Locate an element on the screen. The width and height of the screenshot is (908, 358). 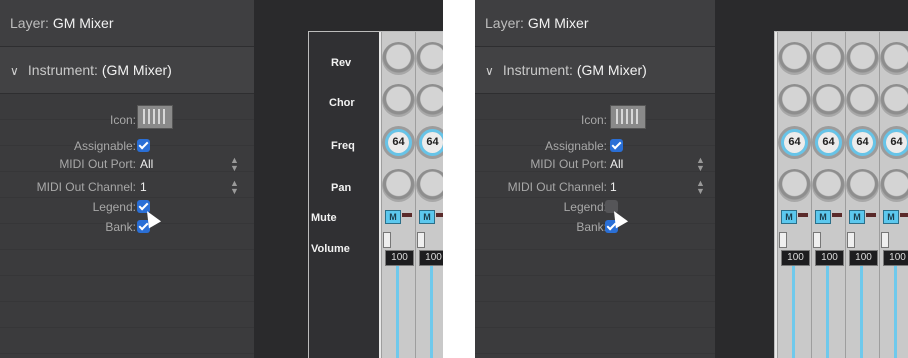
freq-label: Freq is located at coordinates (343, 146).